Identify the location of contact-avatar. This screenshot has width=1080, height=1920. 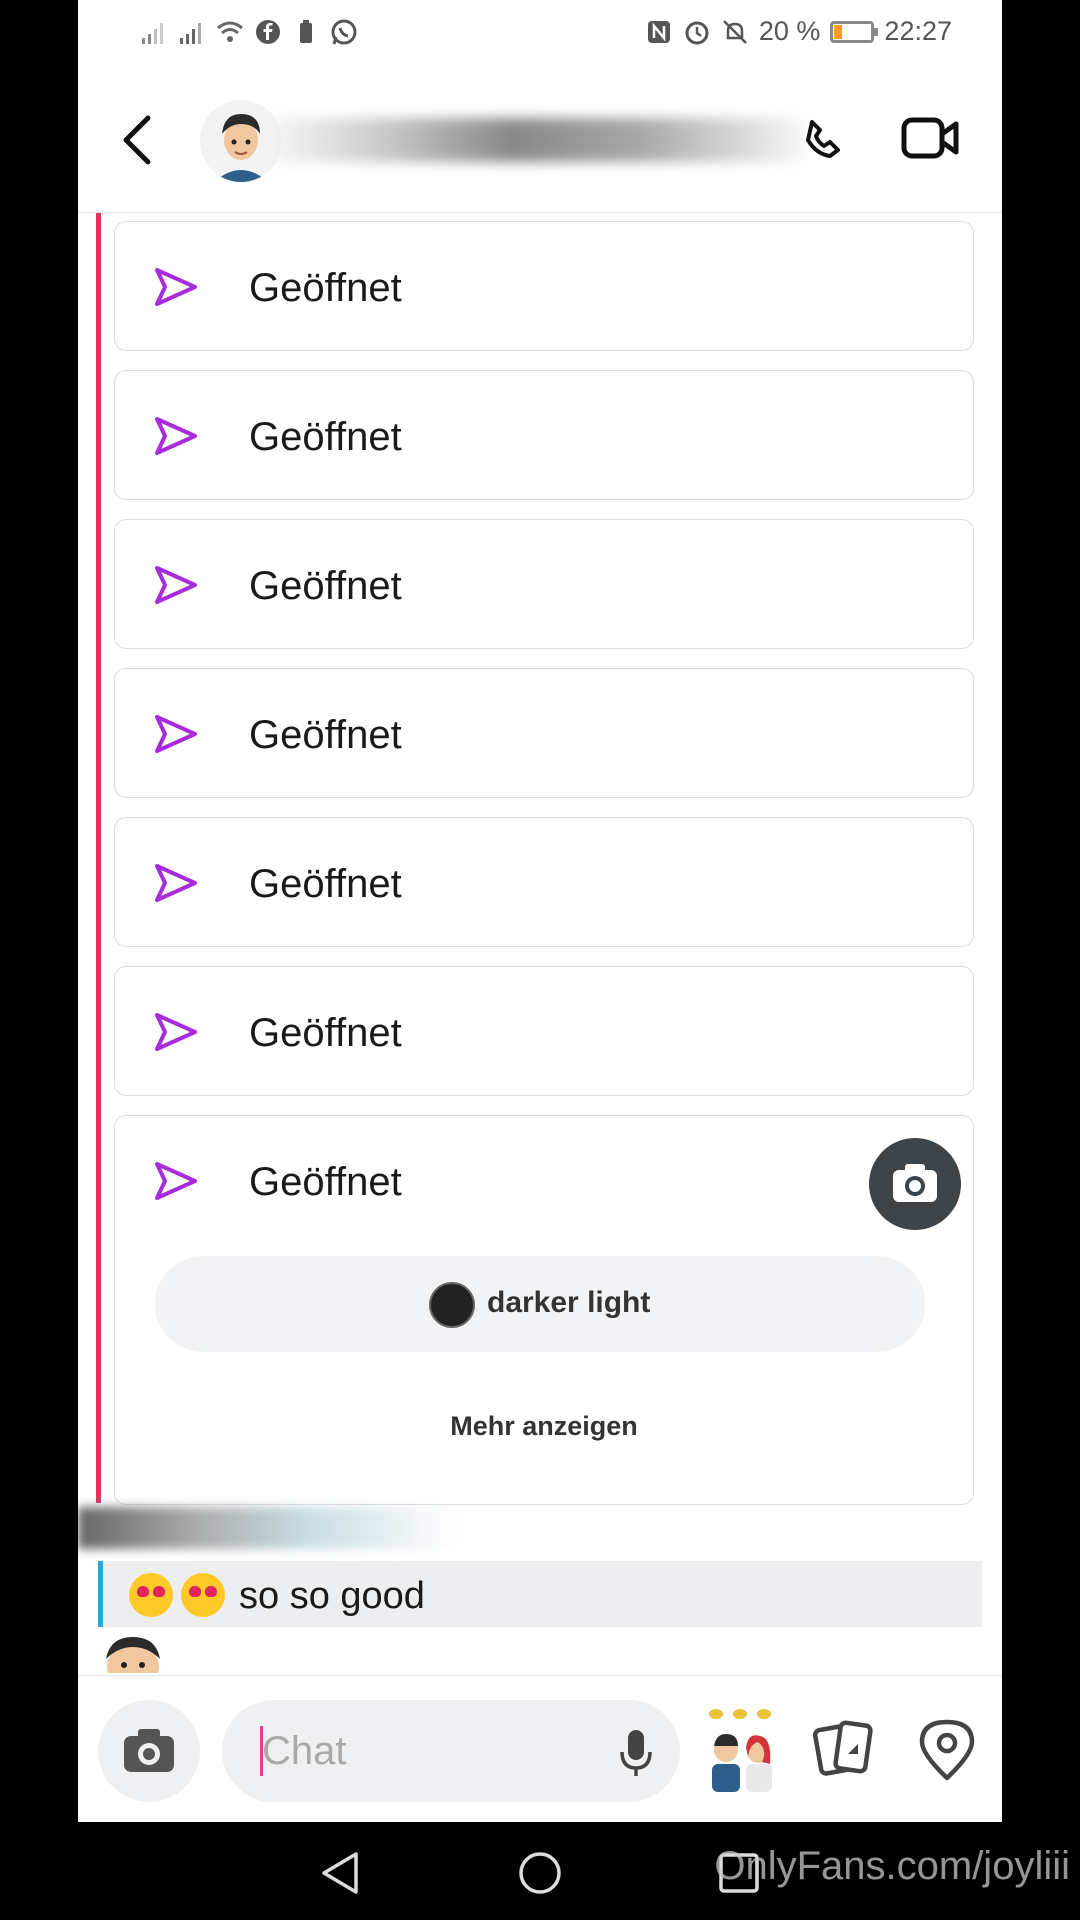
(241, 141).